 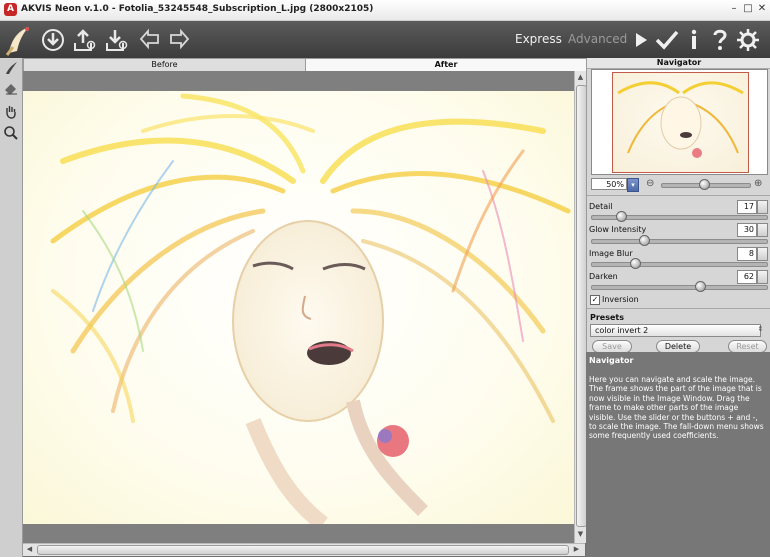 What do you see at coordinates (601, 206) in the screenshot?
I see `param-label-detail: Detail` at bounding box center [601, 206].